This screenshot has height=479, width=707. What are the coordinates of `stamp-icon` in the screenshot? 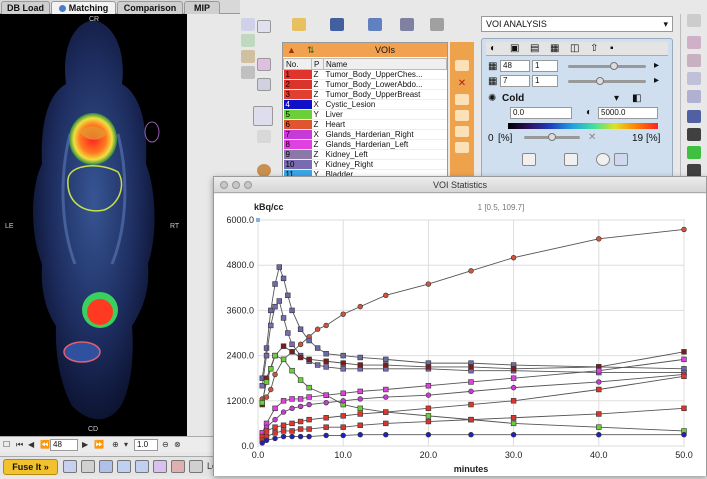 It's located at (264, 136).